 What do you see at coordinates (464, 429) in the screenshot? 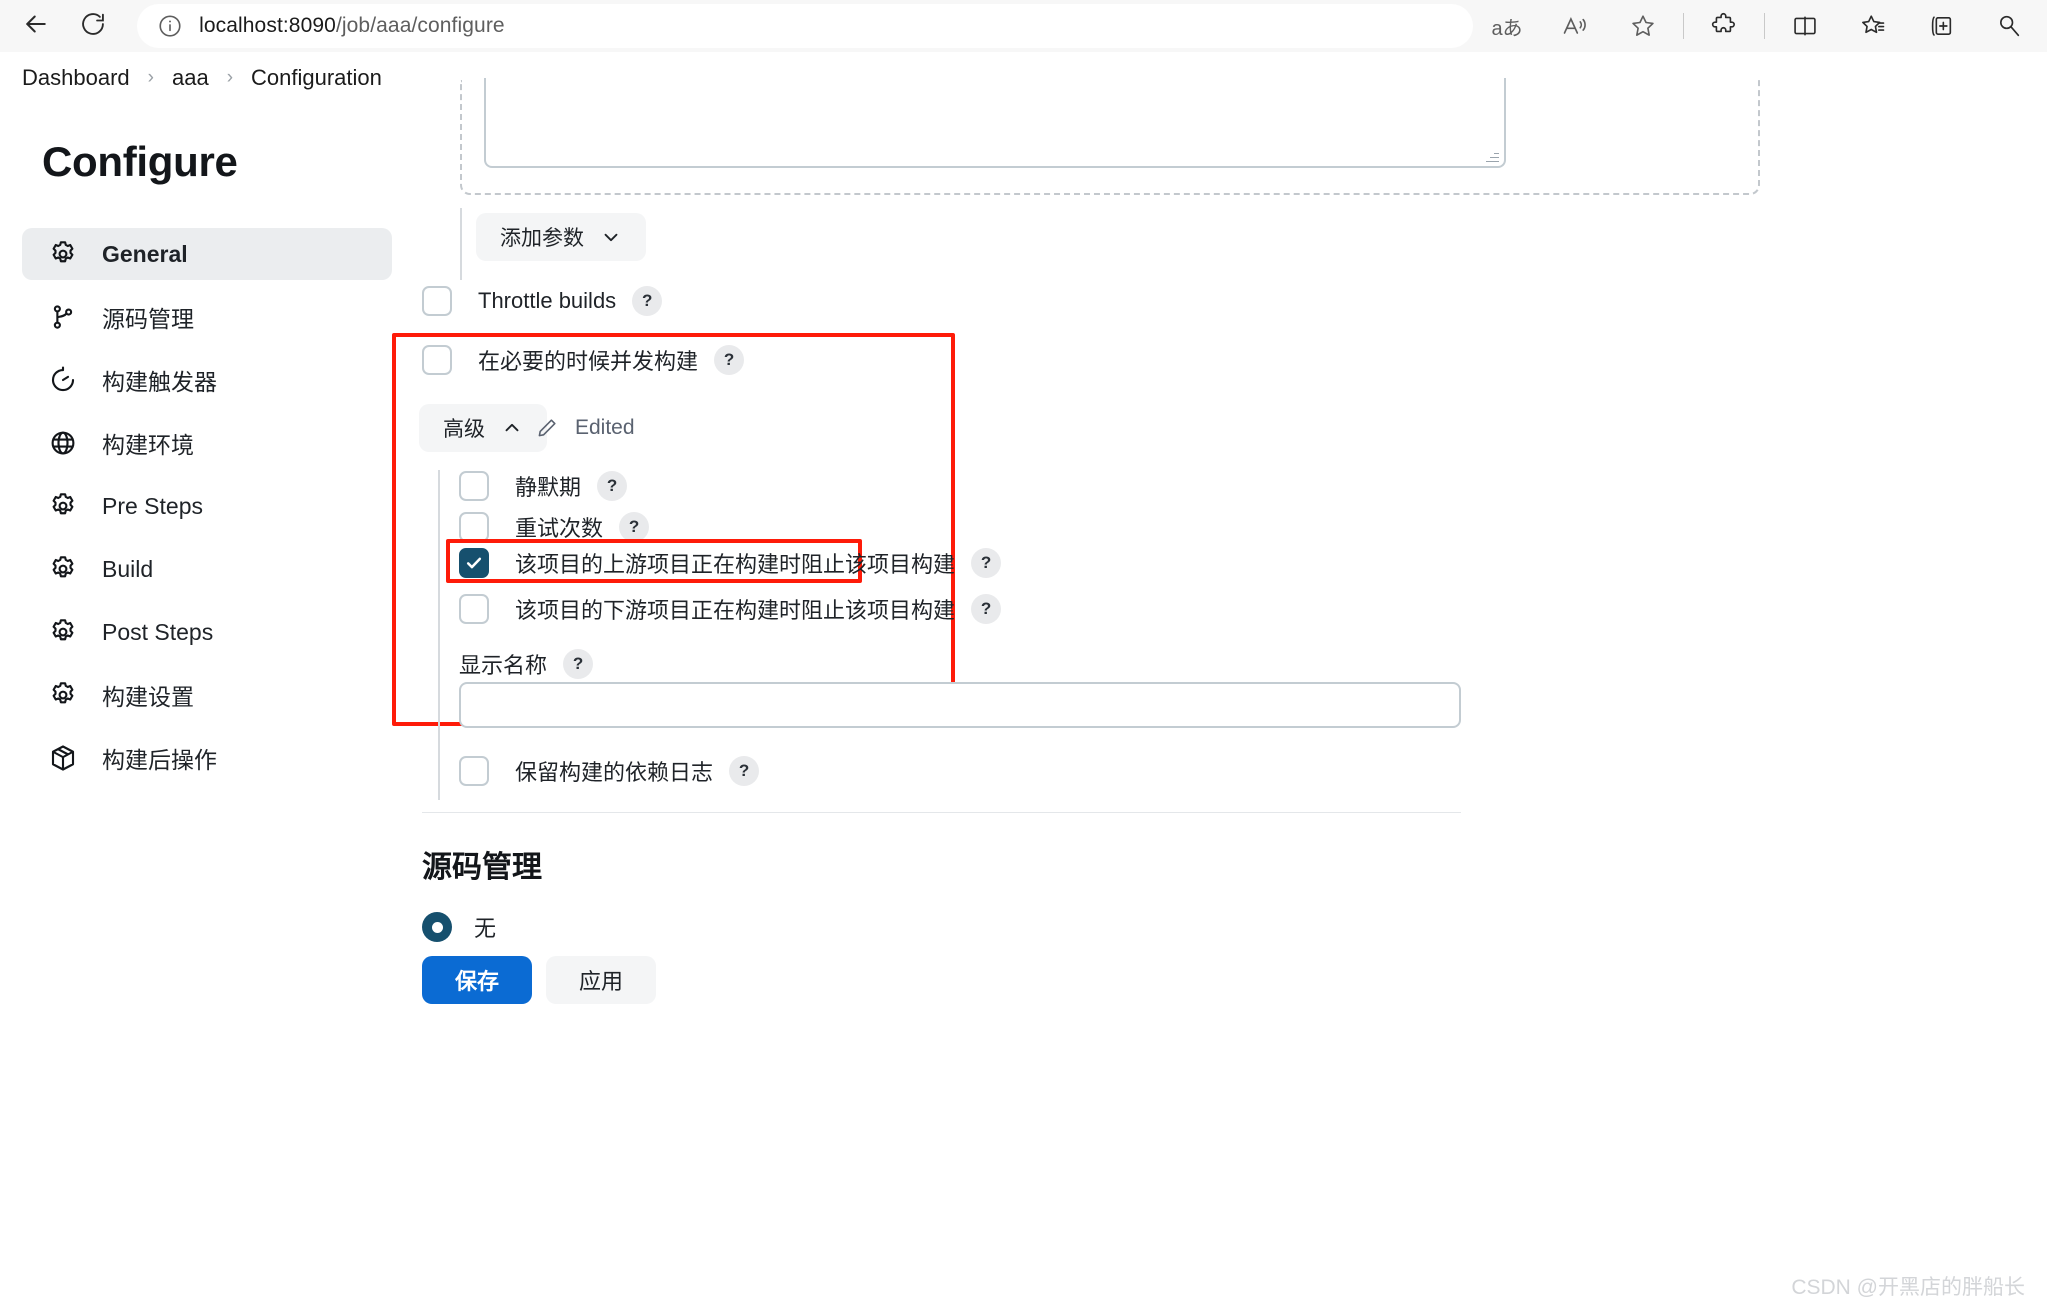
I see `advanced-toggle-label: 高级` at bounding box center [464, 429].